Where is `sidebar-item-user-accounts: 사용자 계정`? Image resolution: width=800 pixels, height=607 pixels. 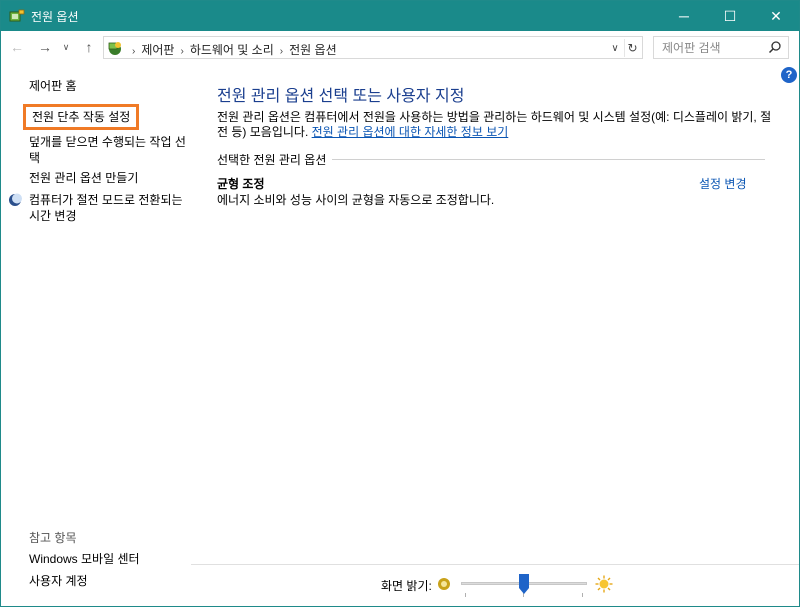 sidebar-item-user-accounts: 사용자 계정 is located at coordinates (58, 581).